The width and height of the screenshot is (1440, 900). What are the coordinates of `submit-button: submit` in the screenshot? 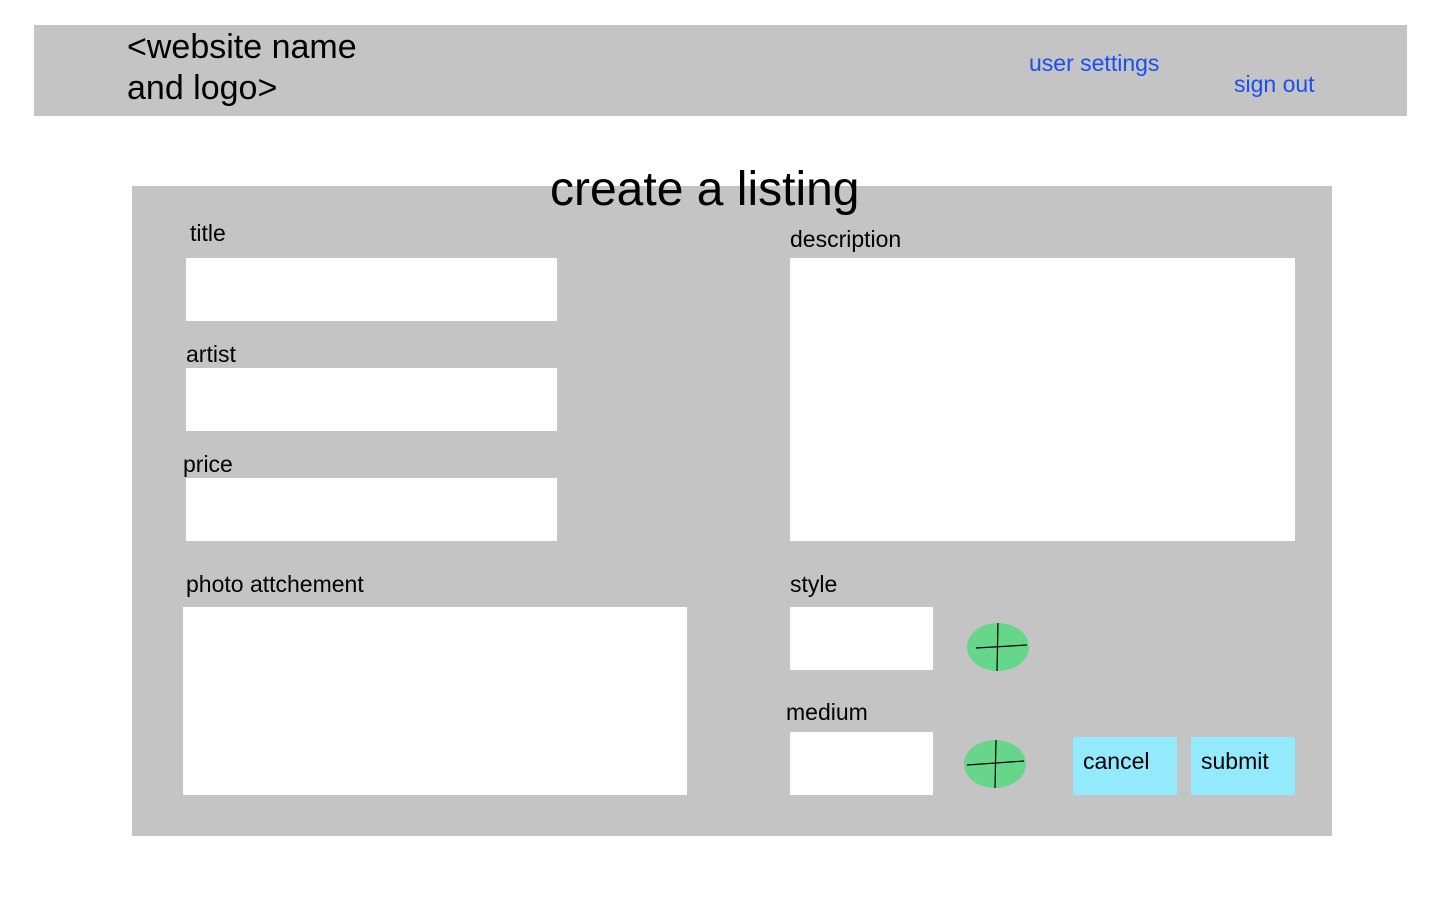 It's located at (1243, 766).